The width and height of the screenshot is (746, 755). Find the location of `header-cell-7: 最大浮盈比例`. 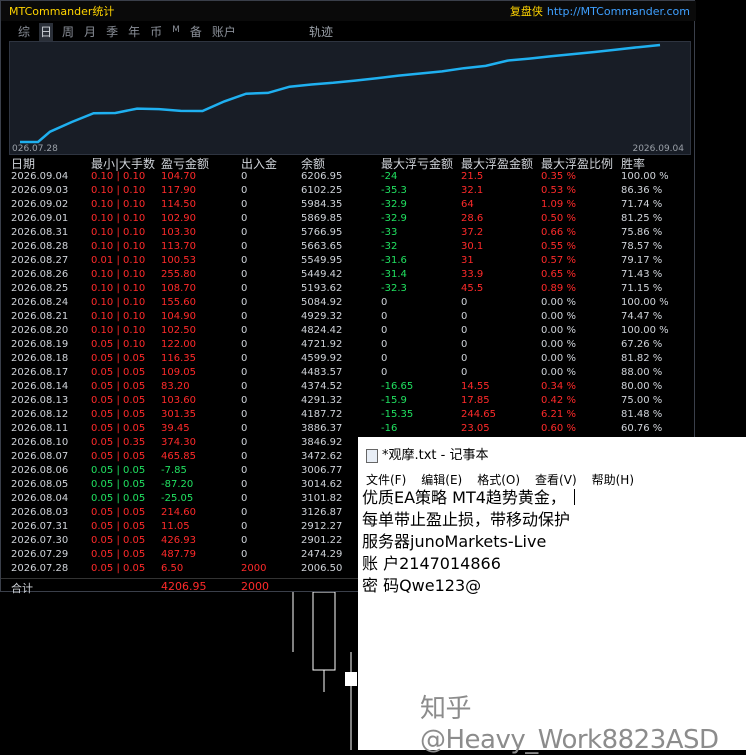

header-cell-7: 最大浮盈比例 is located at coordinates (577, 164).